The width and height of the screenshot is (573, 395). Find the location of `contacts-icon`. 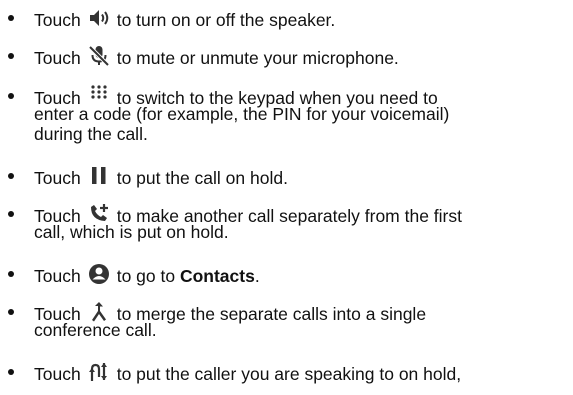

contacts-icon is located at coordinates (99, 274).